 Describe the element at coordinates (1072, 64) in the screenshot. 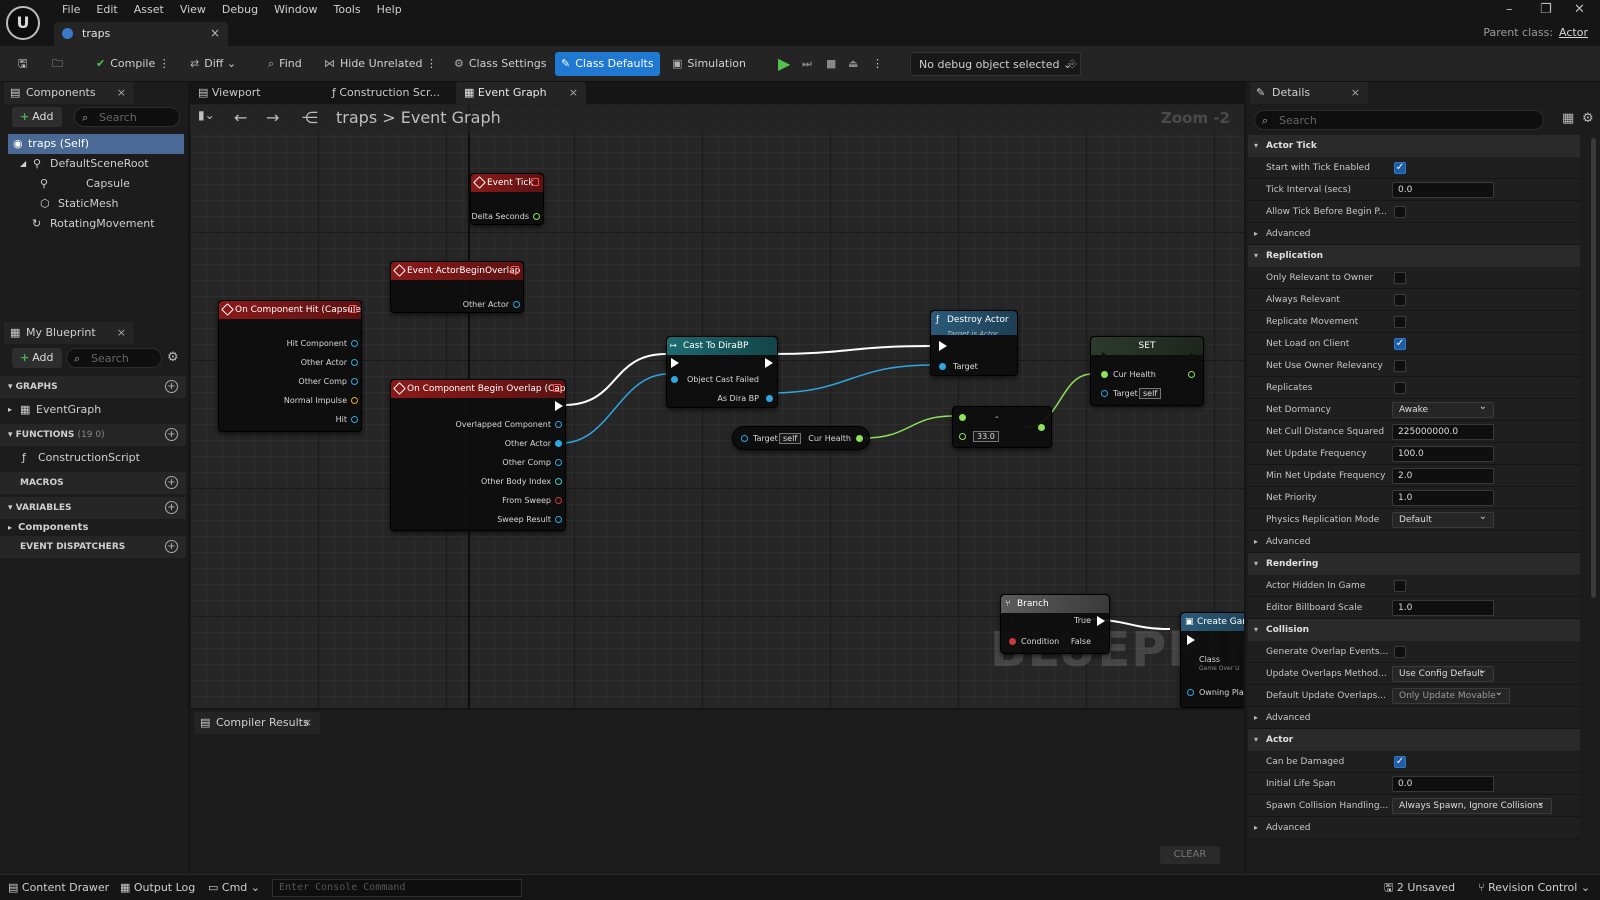

I see `debug-filter-icon: ⎆` at that location.